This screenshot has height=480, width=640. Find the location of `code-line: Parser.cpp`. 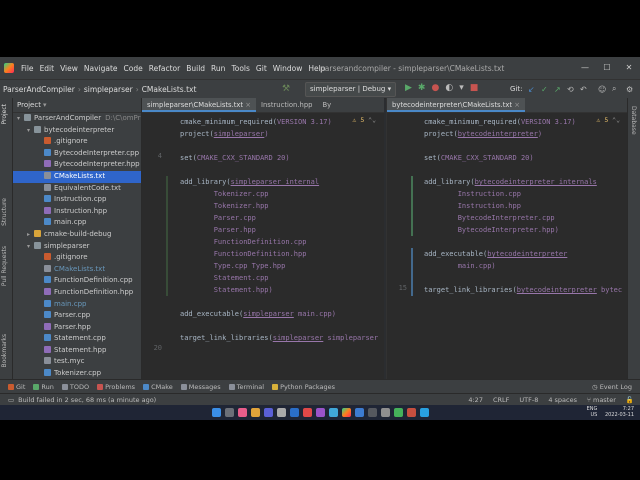

code-line: Parser.cpp is located at coordinates (218, 218).